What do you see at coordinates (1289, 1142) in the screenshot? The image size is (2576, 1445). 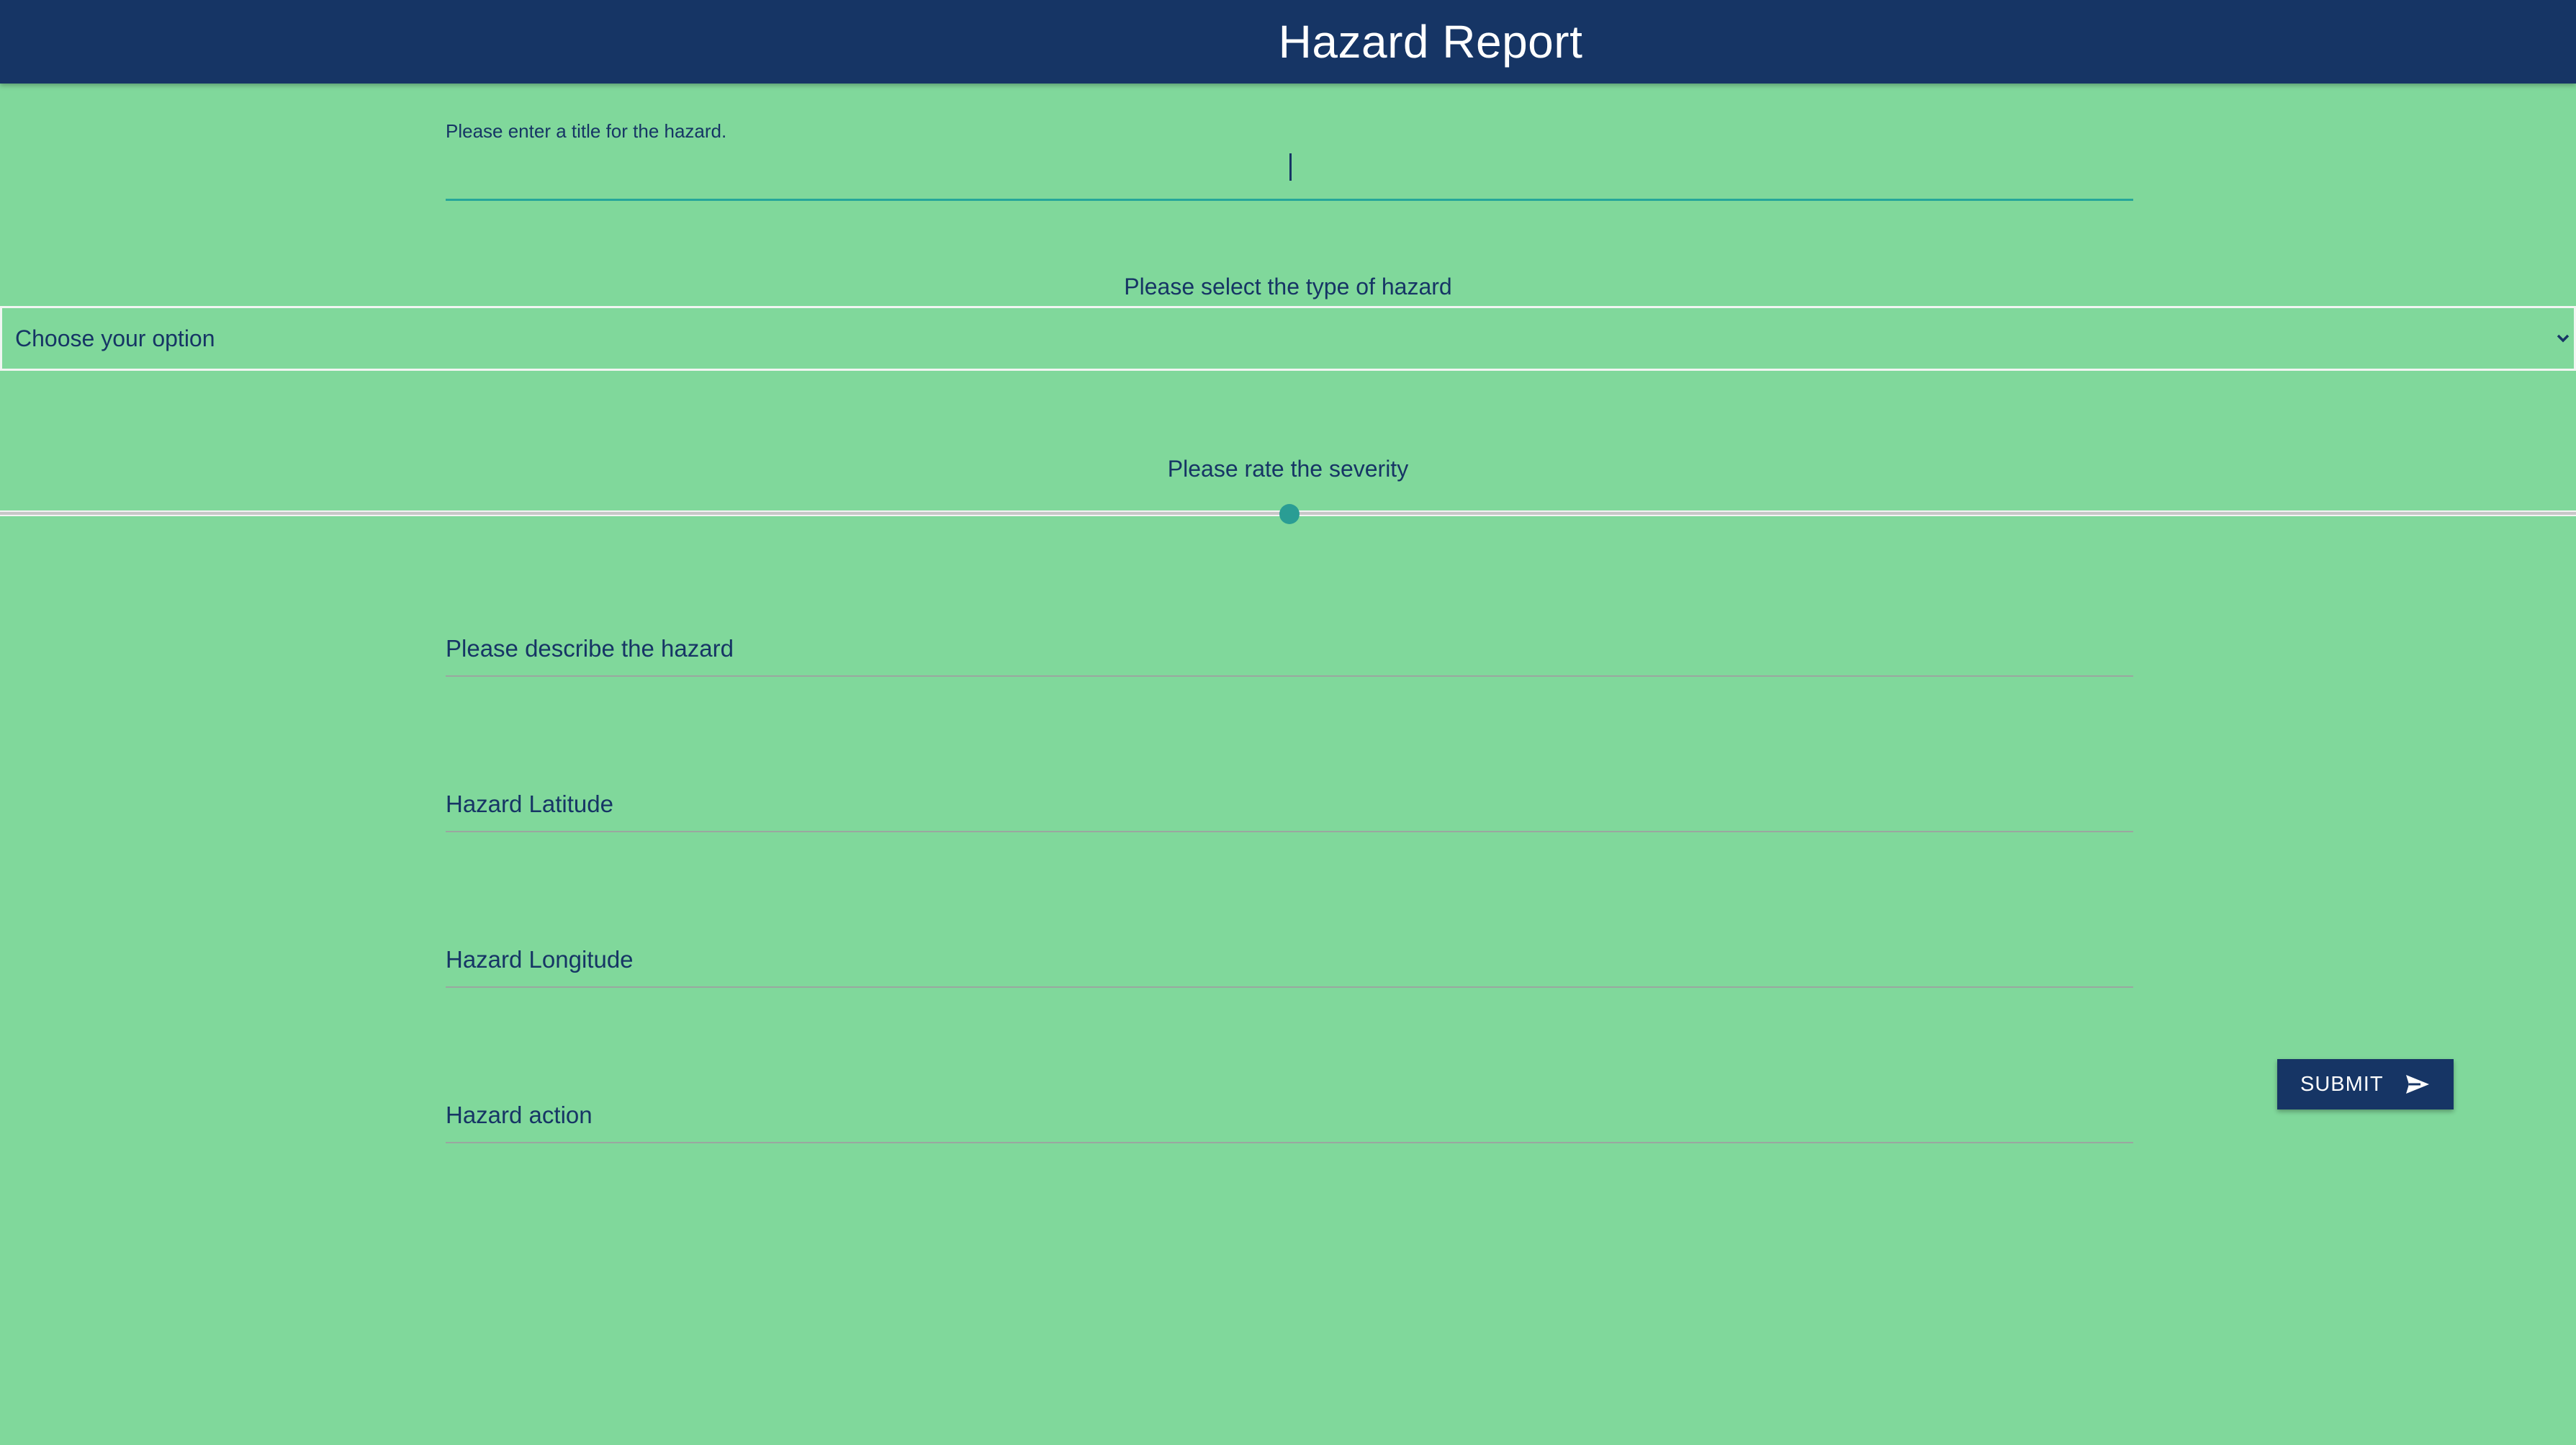 I see `action-input` at bounding box center [1289, 1142].